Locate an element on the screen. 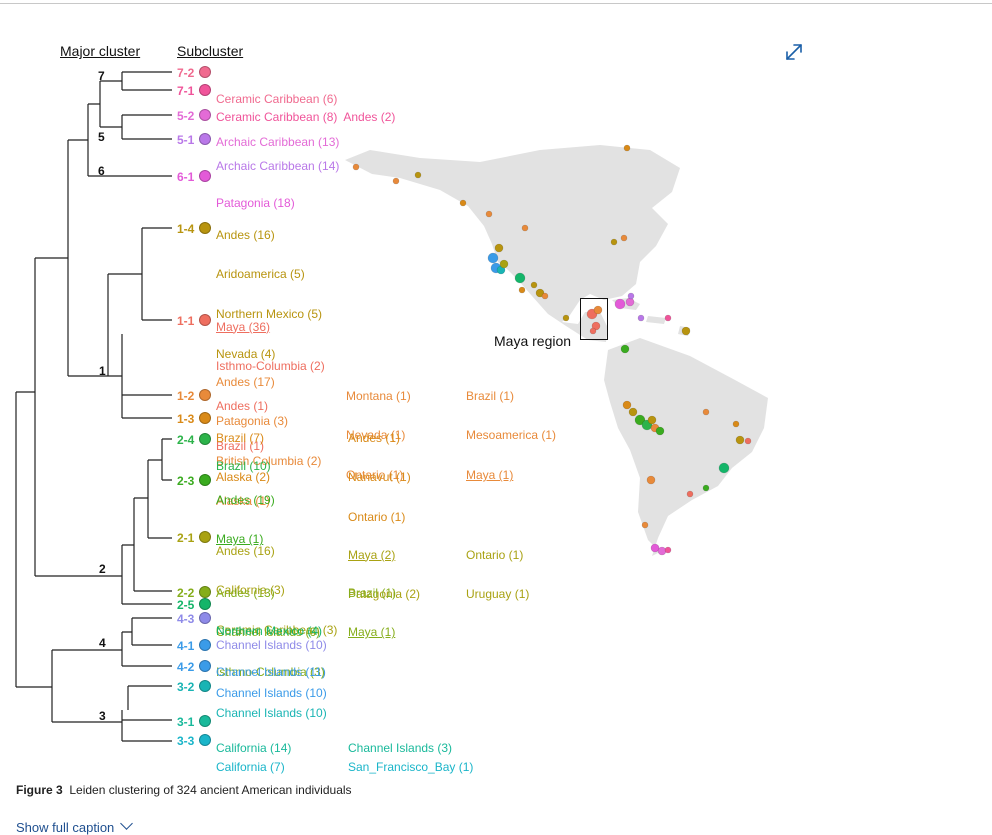 The height and width of the screenshot is (835, 992). subcluster-id: 3-1 is located at coordinates (186, 722).